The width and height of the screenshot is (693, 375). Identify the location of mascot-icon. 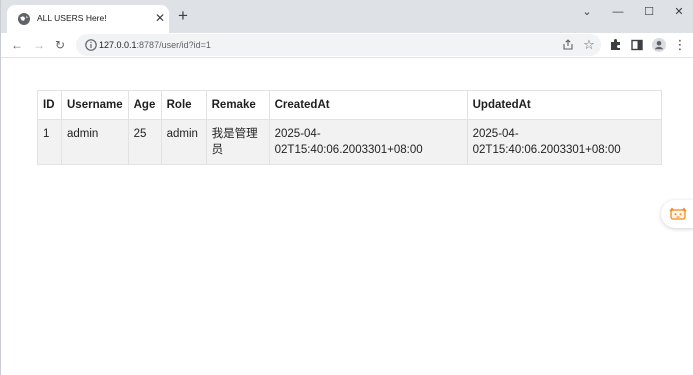
(678, 213).